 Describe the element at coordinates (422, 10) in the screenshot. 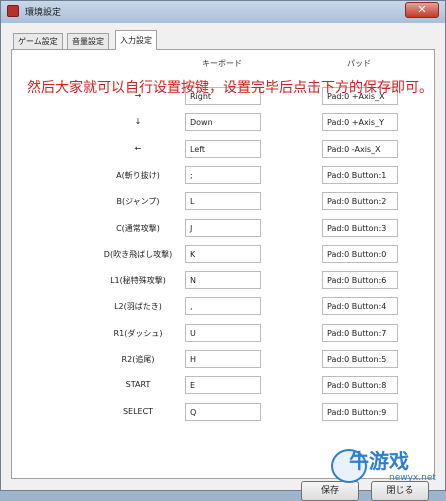

I see `window-close-button: ✕` at that location.